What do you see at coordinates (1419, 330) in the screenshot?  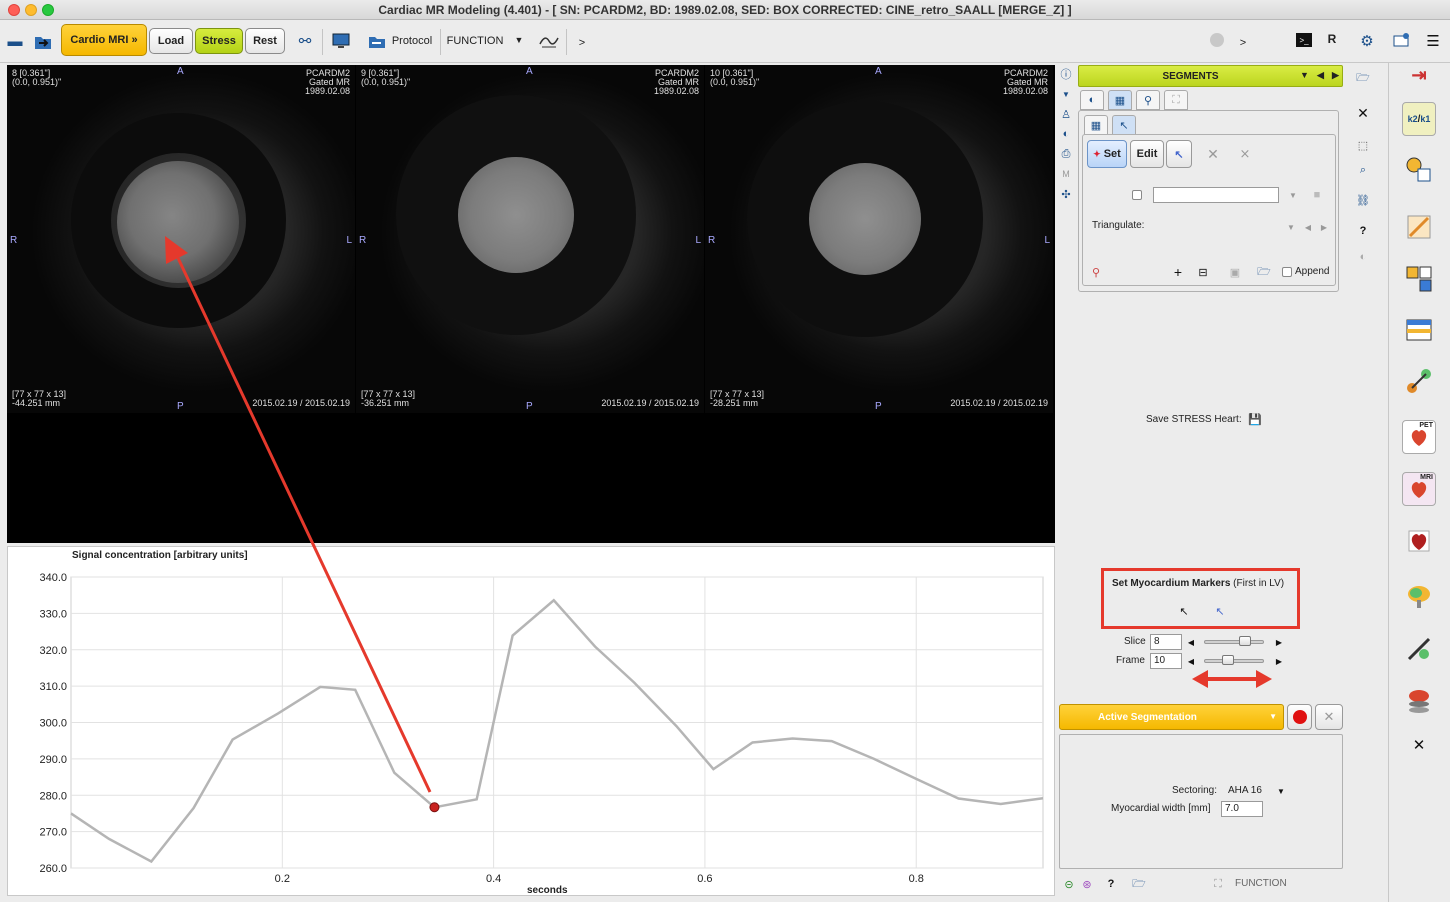 I see `table-icon` at bounding box center [1419, 330].